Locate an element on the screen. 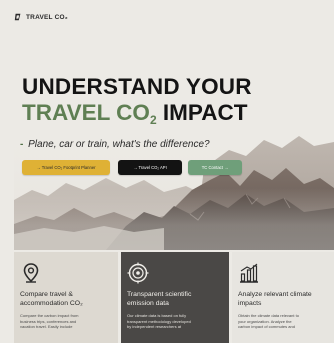  map-pin-icon is located at coordinates (31, 273).